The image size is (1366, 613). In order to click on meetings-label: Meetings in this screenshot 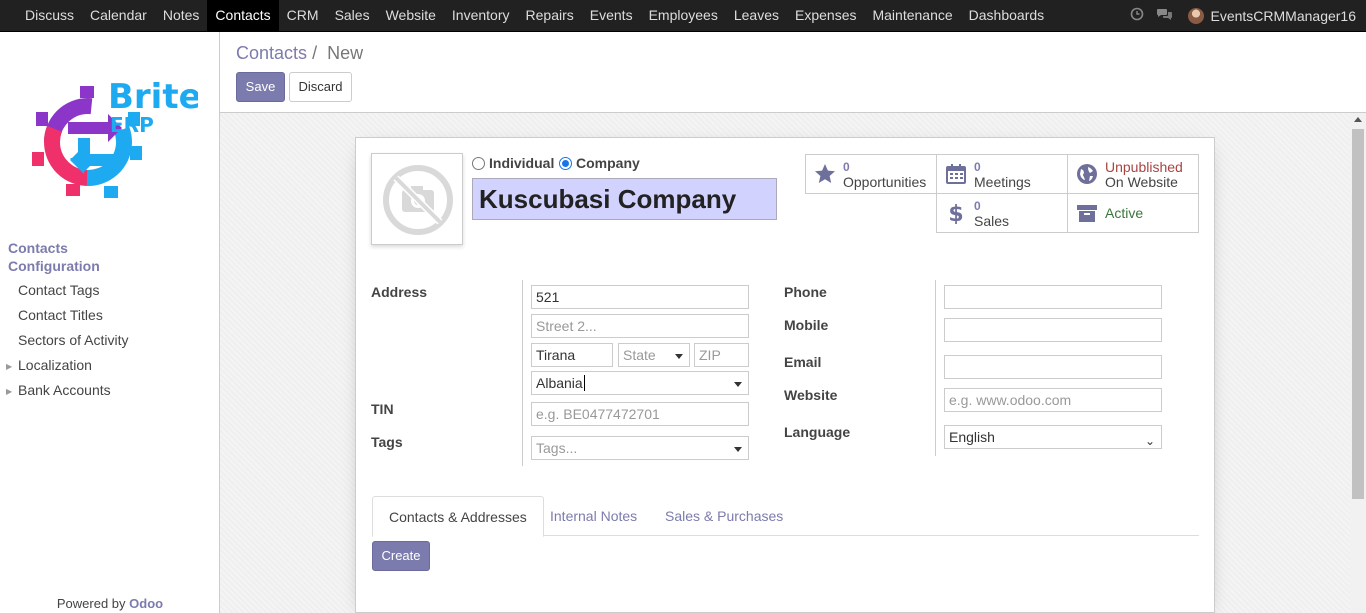, I will do `click(1002, 182)`.